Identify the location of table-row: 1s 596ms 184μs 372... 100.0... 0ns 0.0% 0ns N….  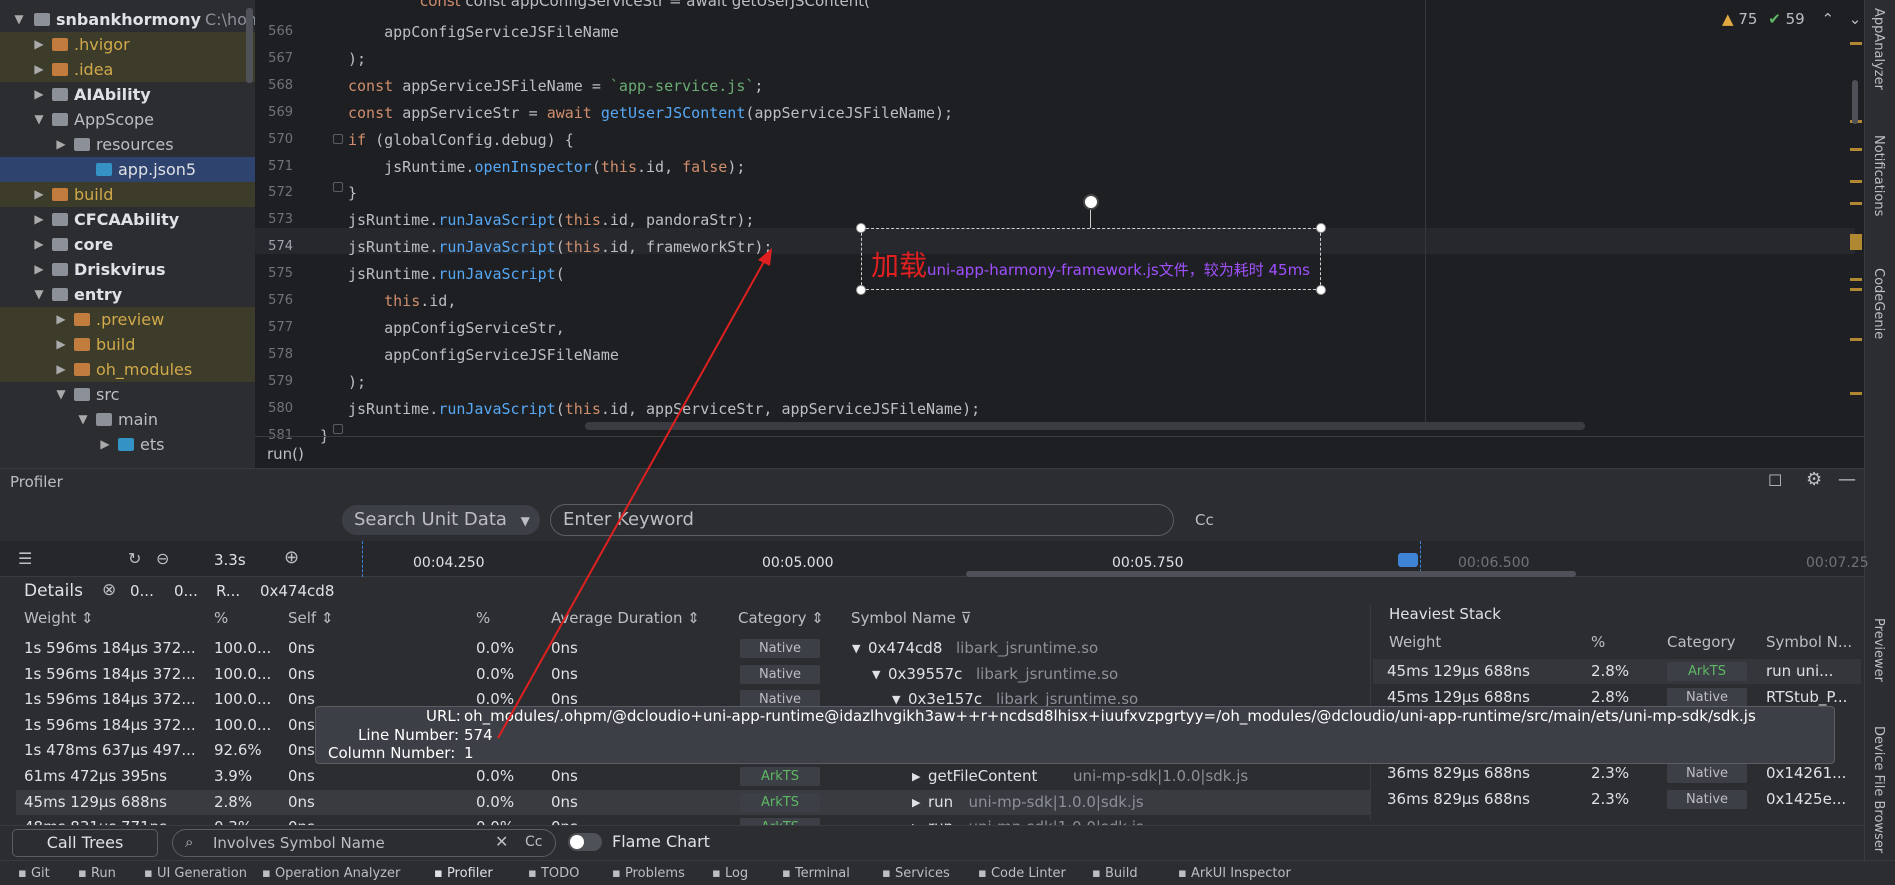
(693, 674).